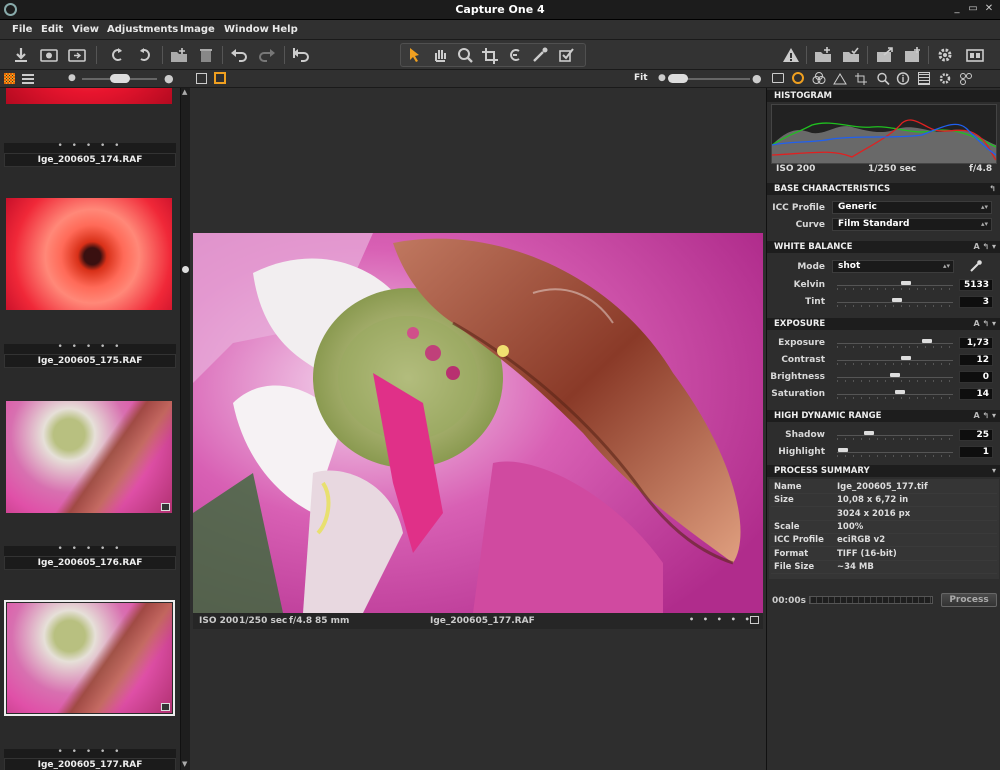  I want to click on color-picker-icon, so click(540, 55).